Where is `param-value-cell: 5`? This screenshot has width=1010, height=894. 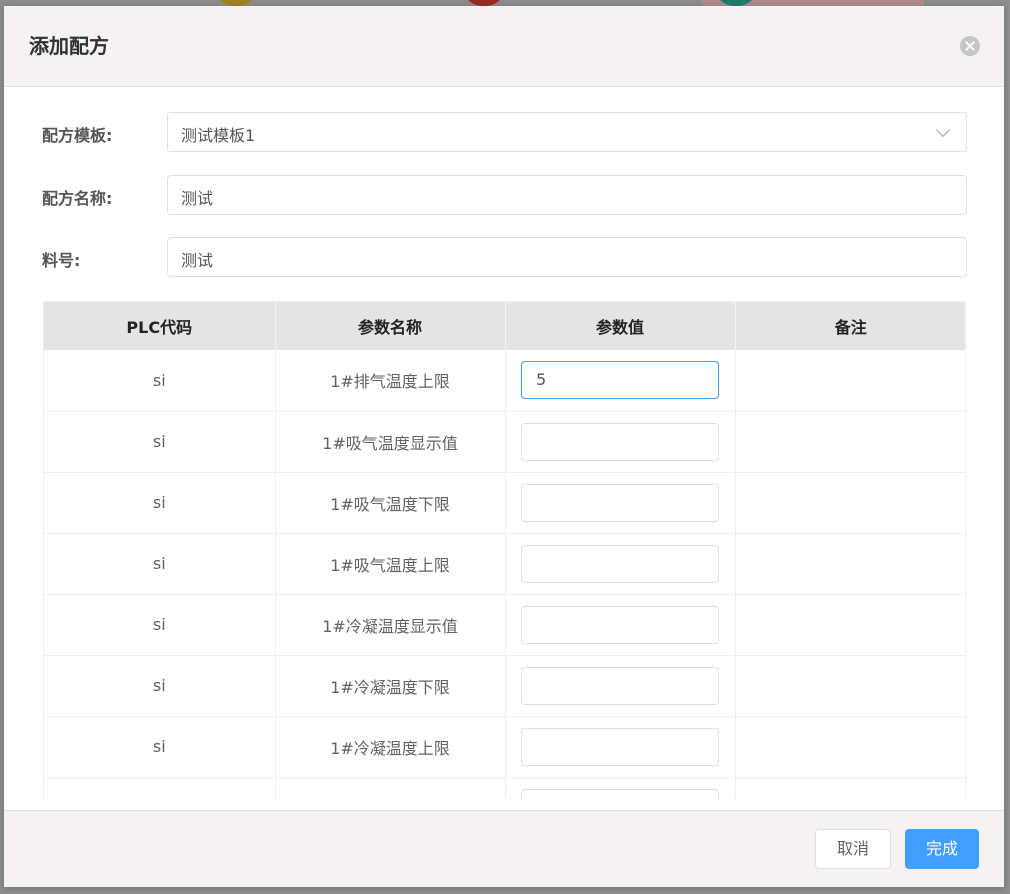
param-value-cell: 5 is located at coordinates (620, 381).